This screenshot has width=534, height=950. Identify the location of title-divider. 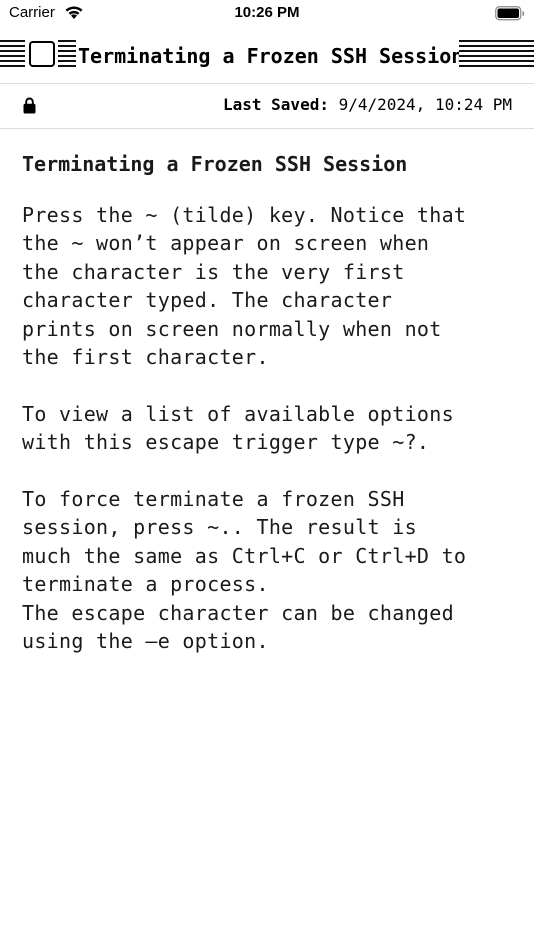
(267, 83).